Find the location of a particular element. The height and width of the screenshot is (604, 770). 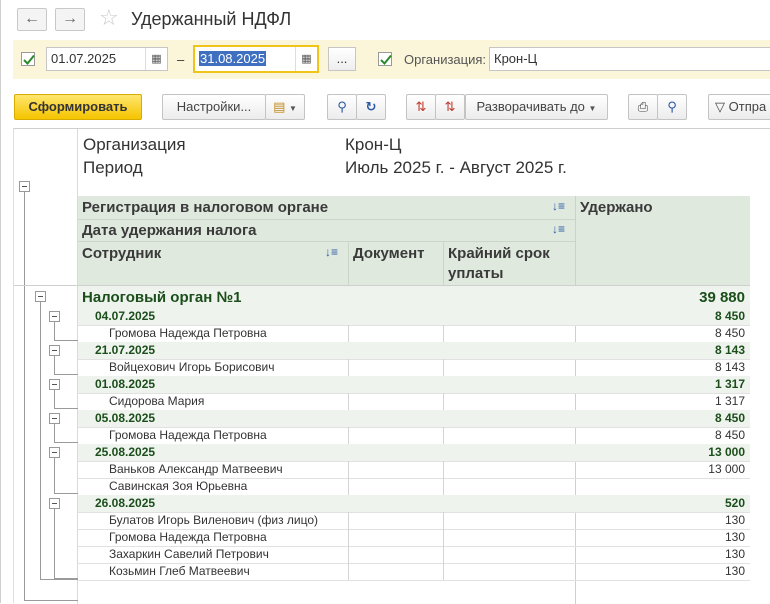

org-value-text: Крон-Ц is located at coordinates (373, 144).